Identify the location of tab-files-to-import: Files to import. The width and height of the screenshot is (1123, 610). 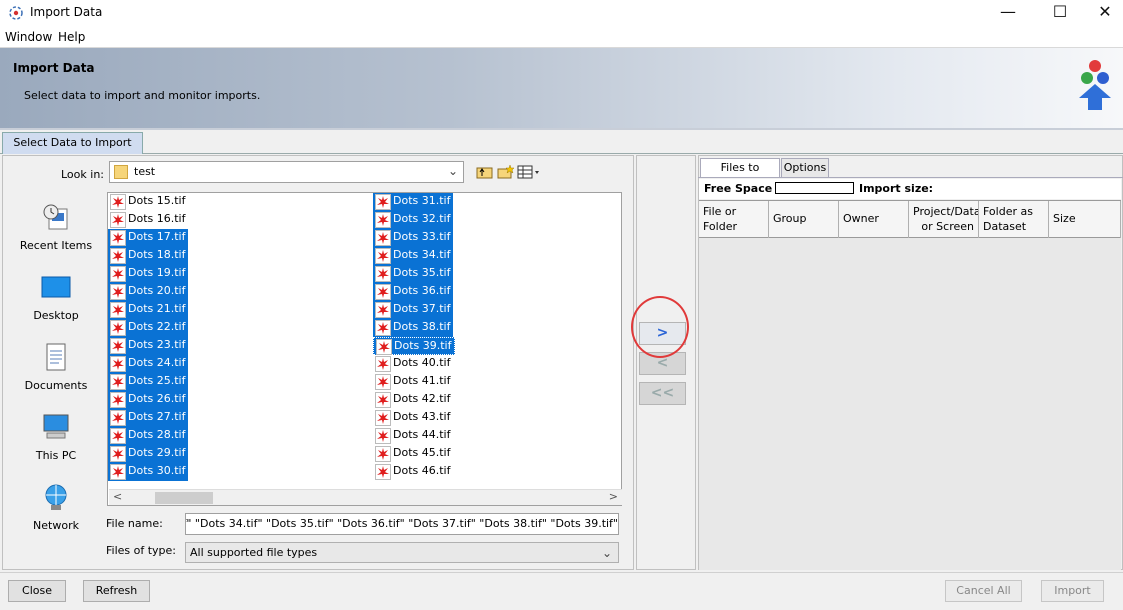
(740, 175).